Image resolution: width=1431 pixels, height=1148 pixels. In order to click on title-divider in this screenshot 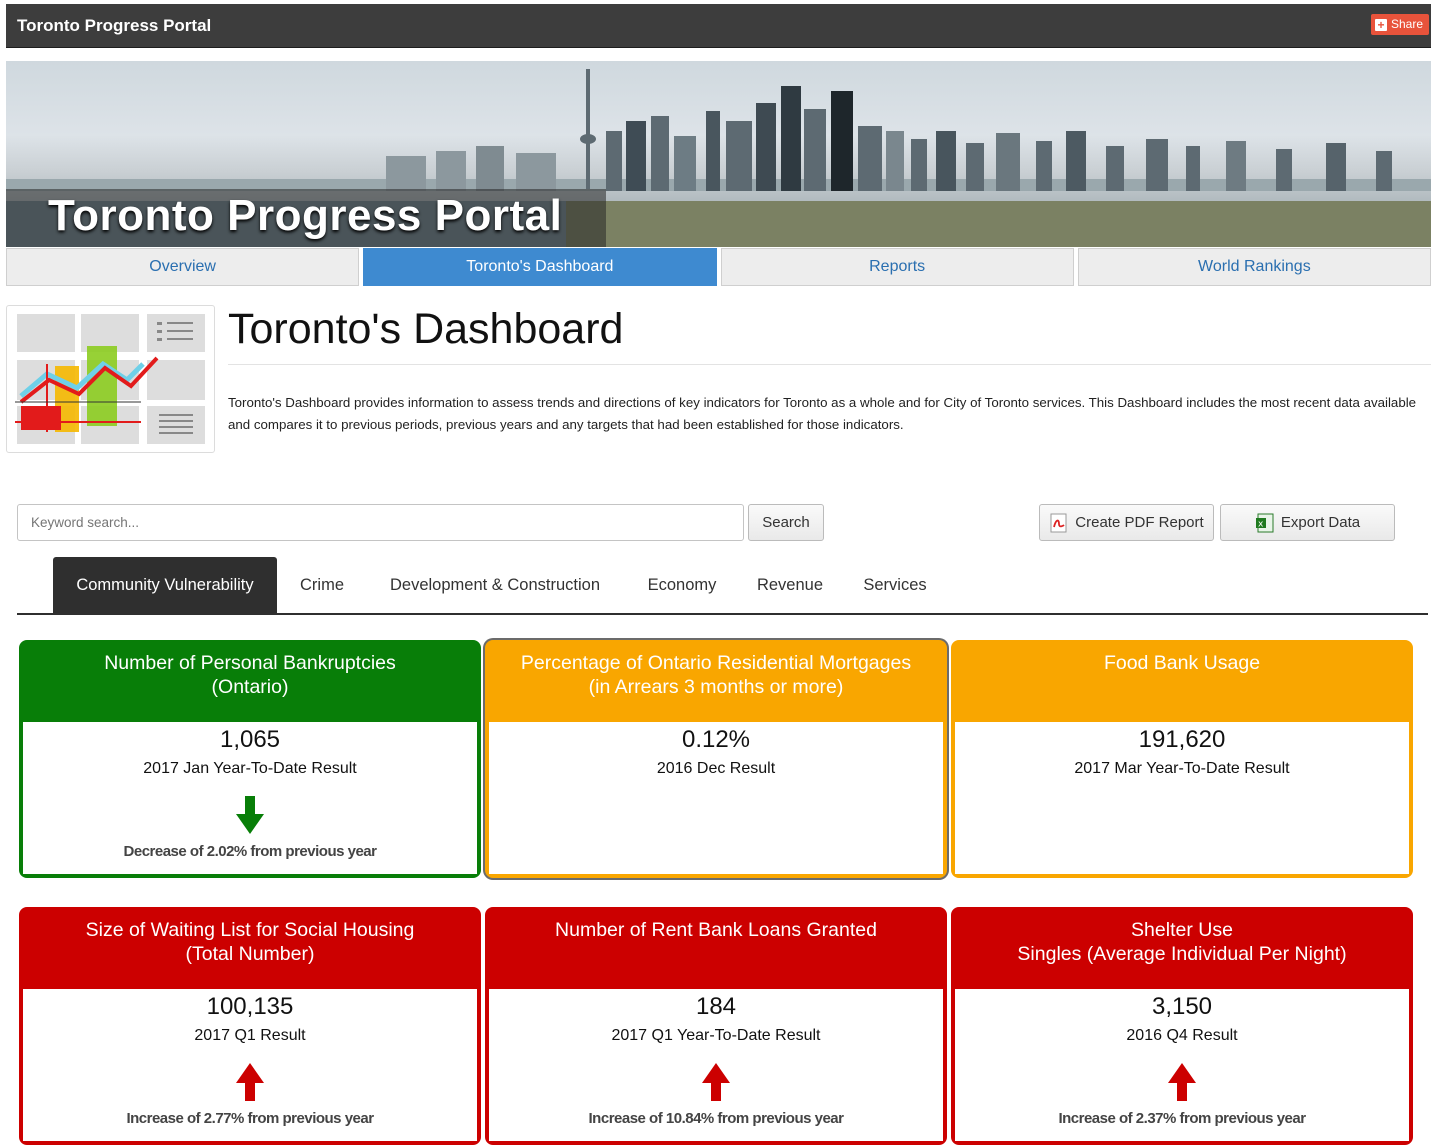, I will do `click(829, 364)`.